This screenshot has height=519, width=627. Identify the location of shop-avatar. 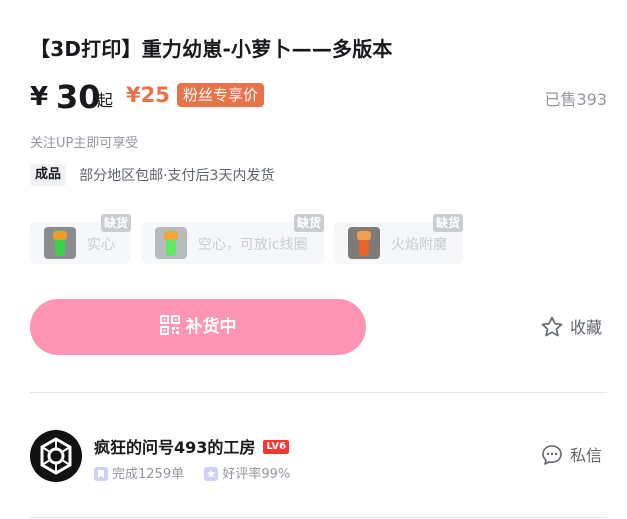
(56, 456).